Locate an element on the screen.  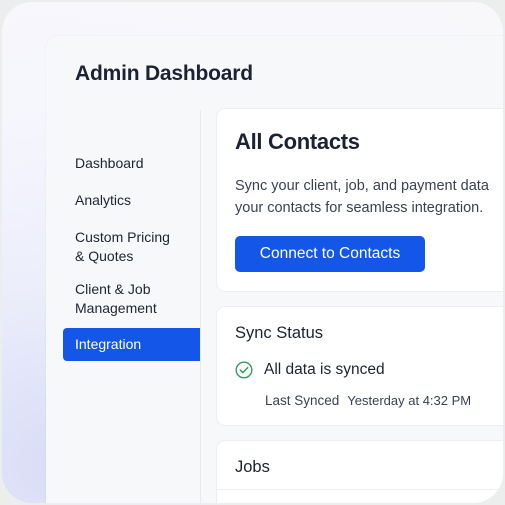
last-synced-label: Last Synced is located at coordinates (302, 400).